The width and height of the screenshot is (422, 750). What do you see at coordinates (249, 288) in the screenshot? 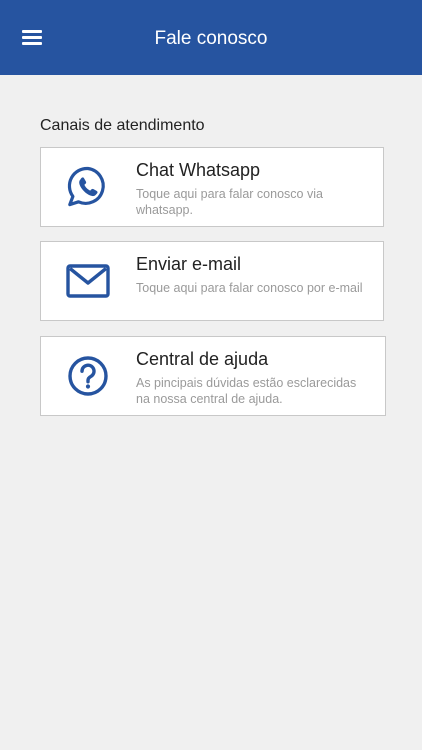
I see `channel-description: Toque aqui para falar conosco por e-mail` at bounding box center [249, 288].